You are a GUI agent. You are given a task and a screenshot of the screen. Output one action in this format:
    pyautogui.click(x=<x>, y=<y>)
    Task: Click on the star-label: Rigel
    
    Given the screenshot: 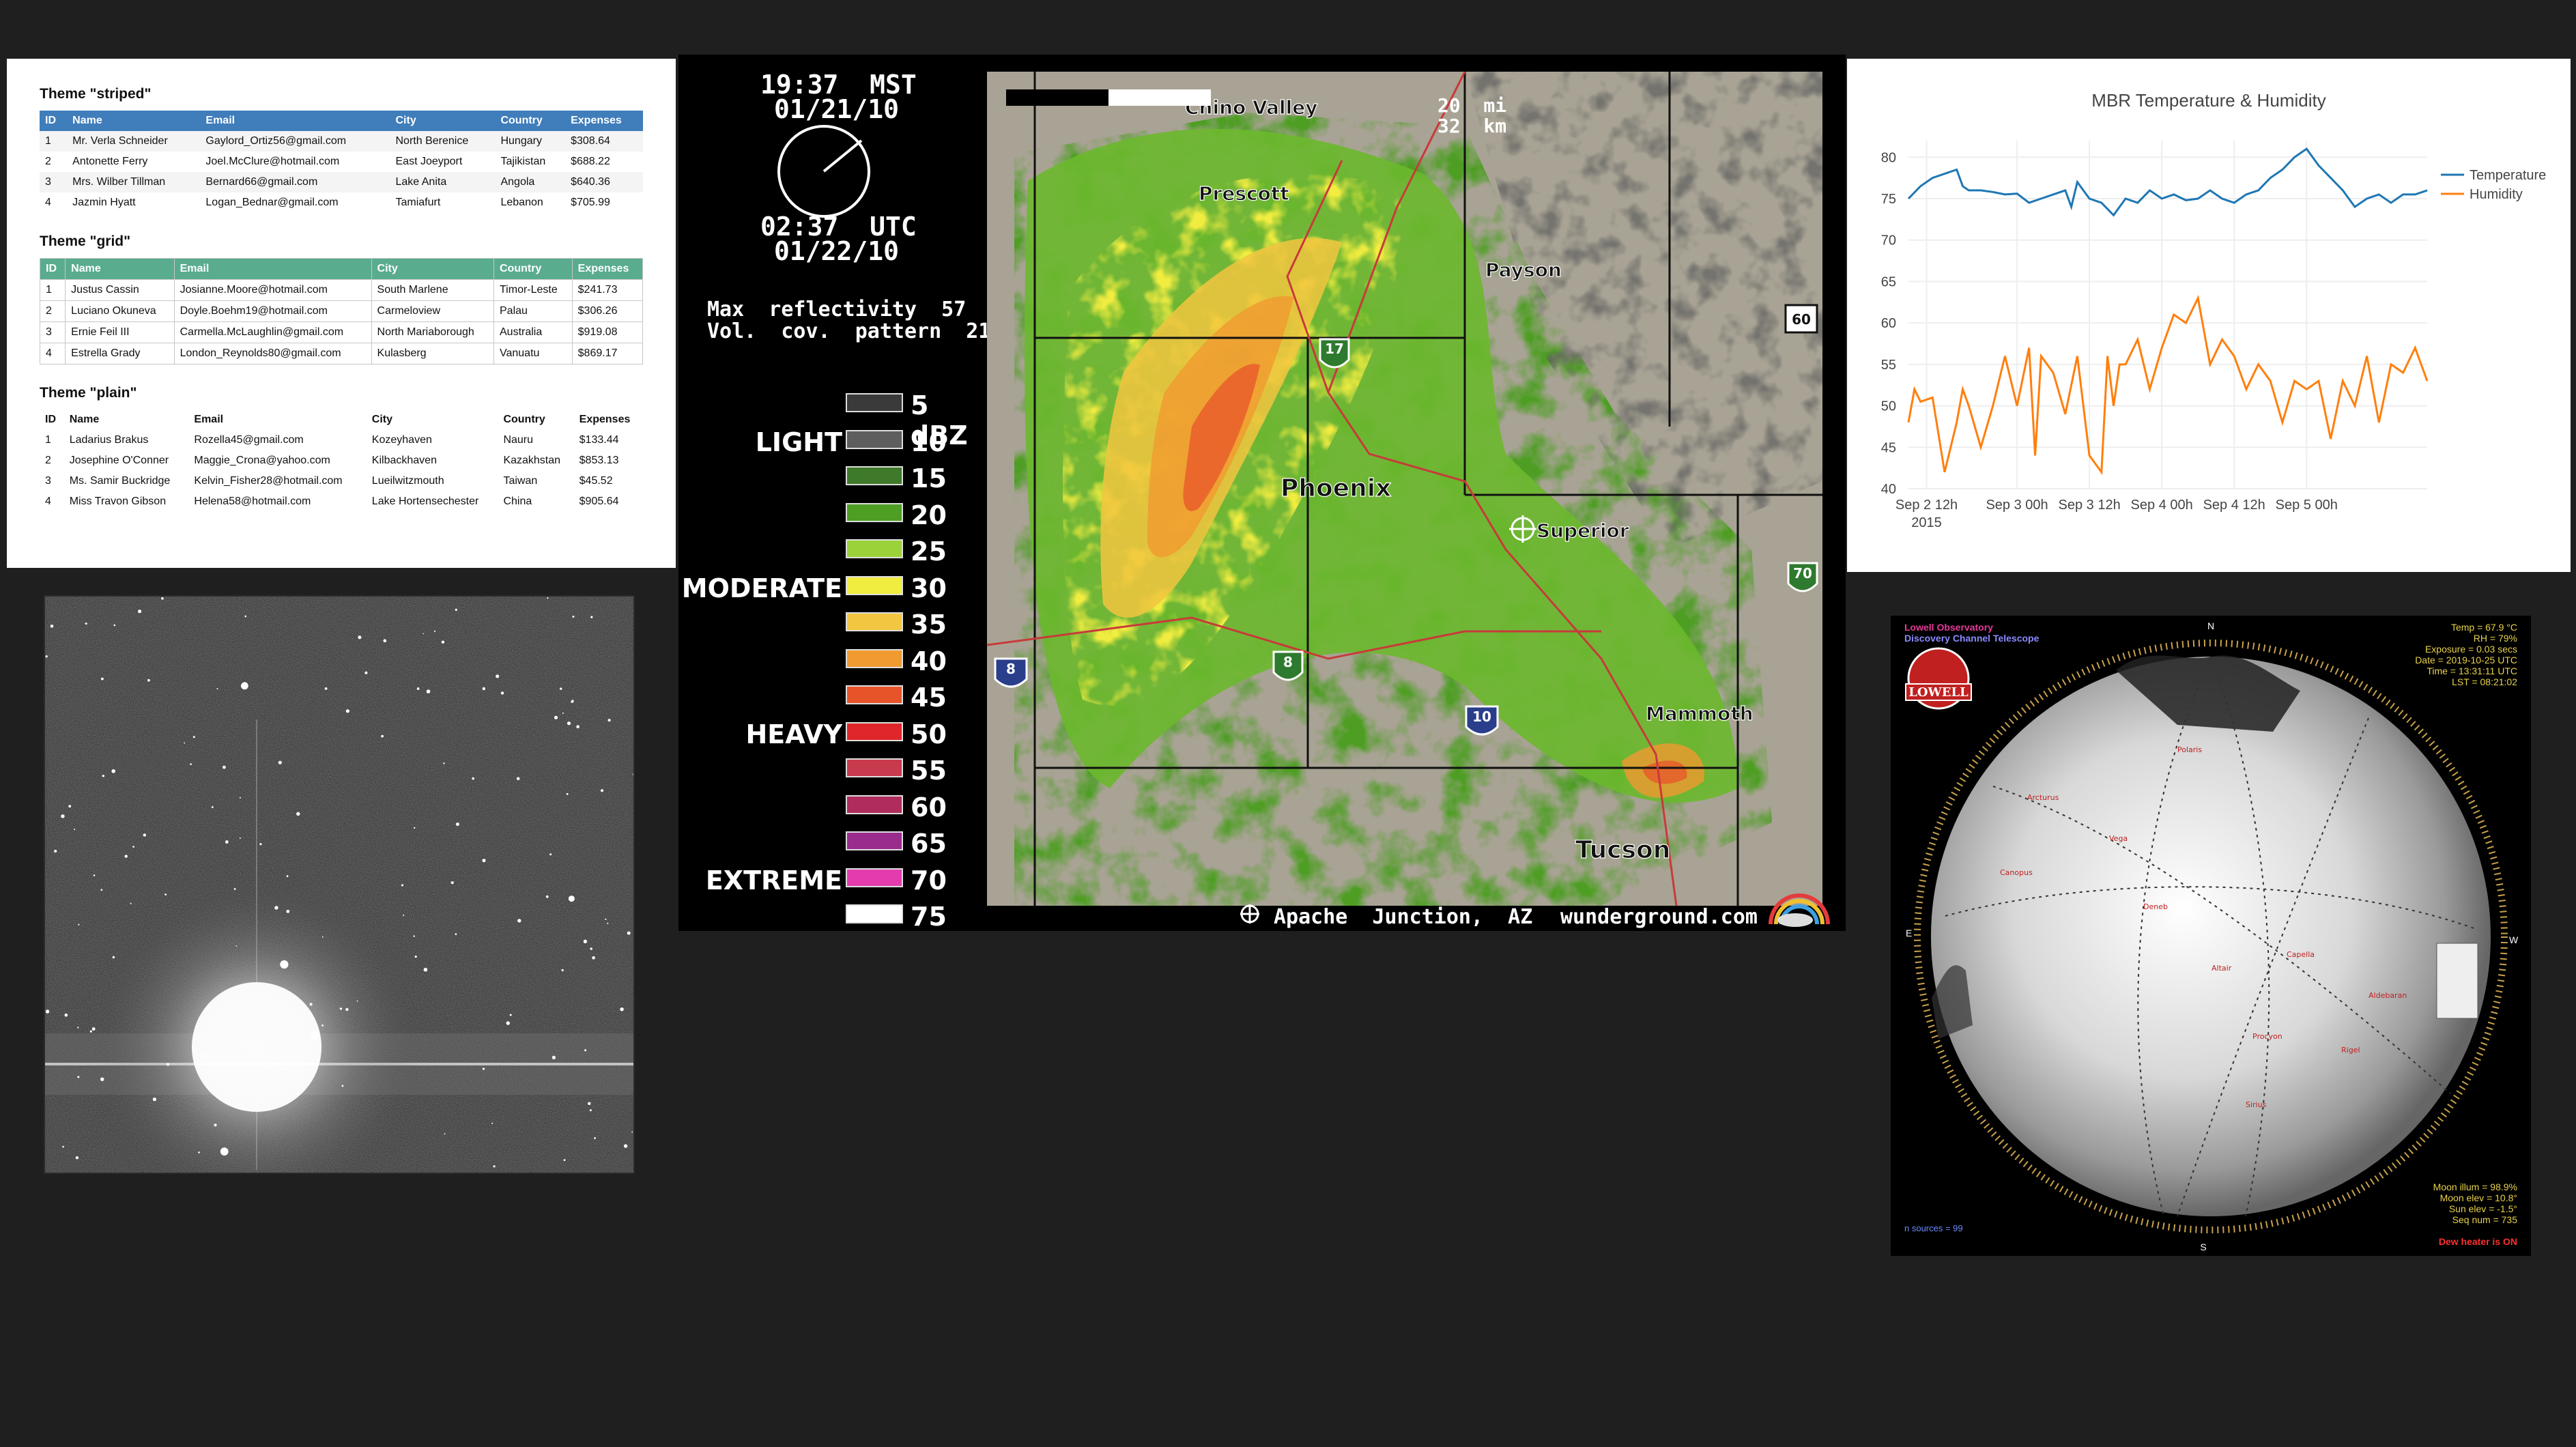 What is the action you would take?
    pyautogui.click(x=2350, y=1050)
    